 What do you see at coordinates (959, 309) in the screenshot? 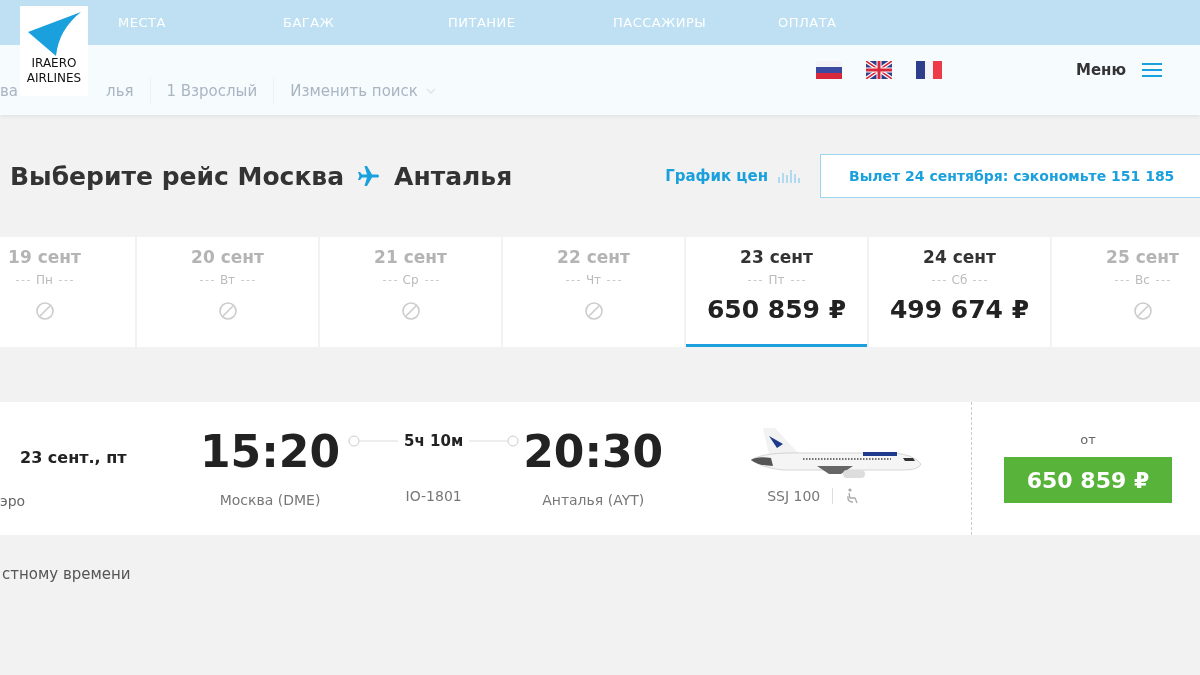
I see `price-text: 499 674 ₽` at bounding box center [959, 309].